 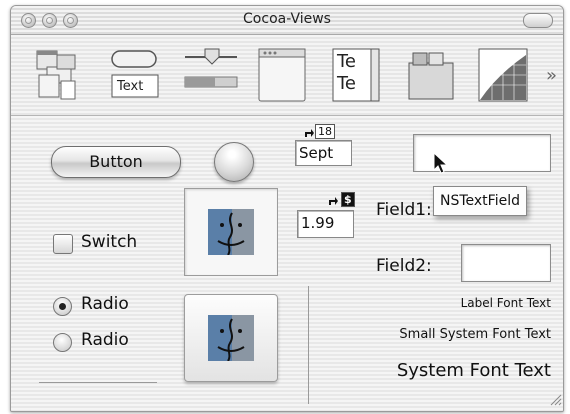 What do you see at coordinates (325, 224) in the screenshot?
I see `number-field: 1.99` at bounding box center [325, 224].